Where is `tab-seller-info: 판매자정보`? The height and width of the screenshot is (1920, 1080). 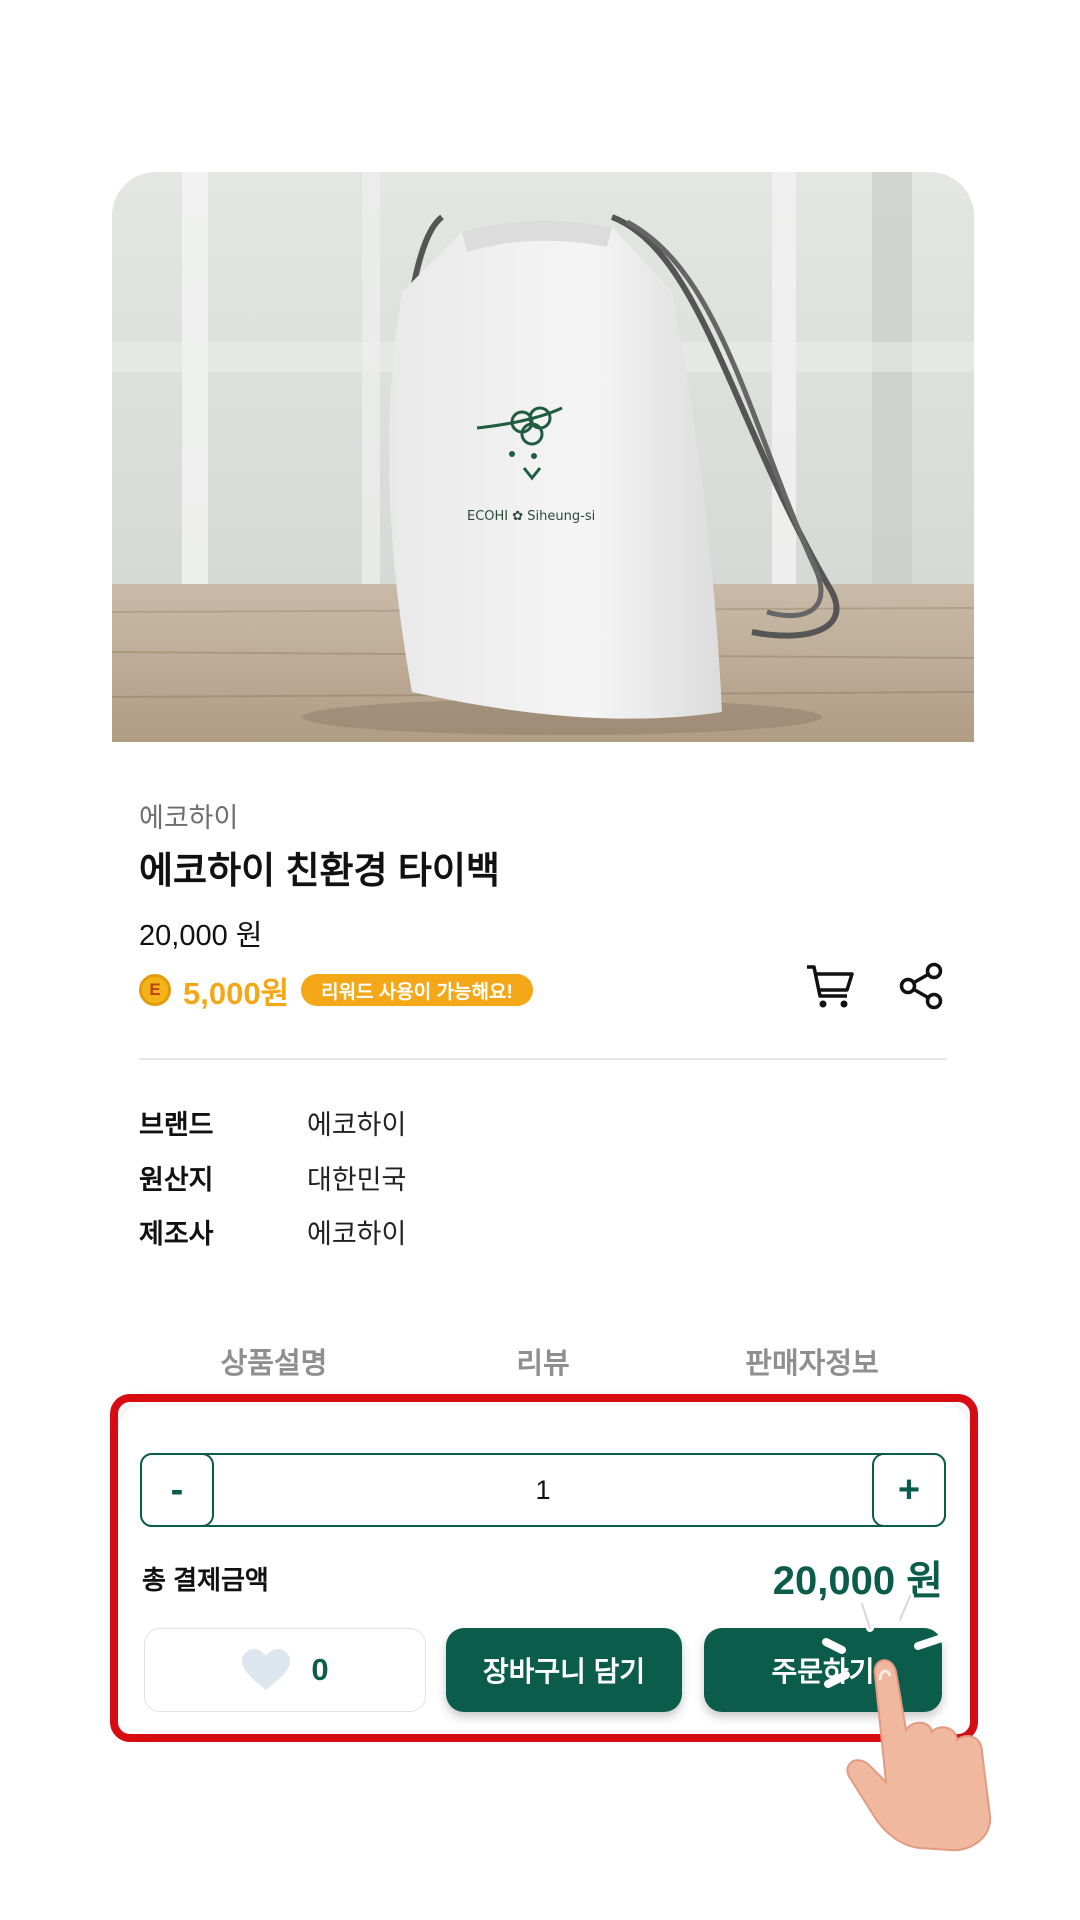
tab-seller-info: 판매자정보 is located at coordinates (812, 1361).